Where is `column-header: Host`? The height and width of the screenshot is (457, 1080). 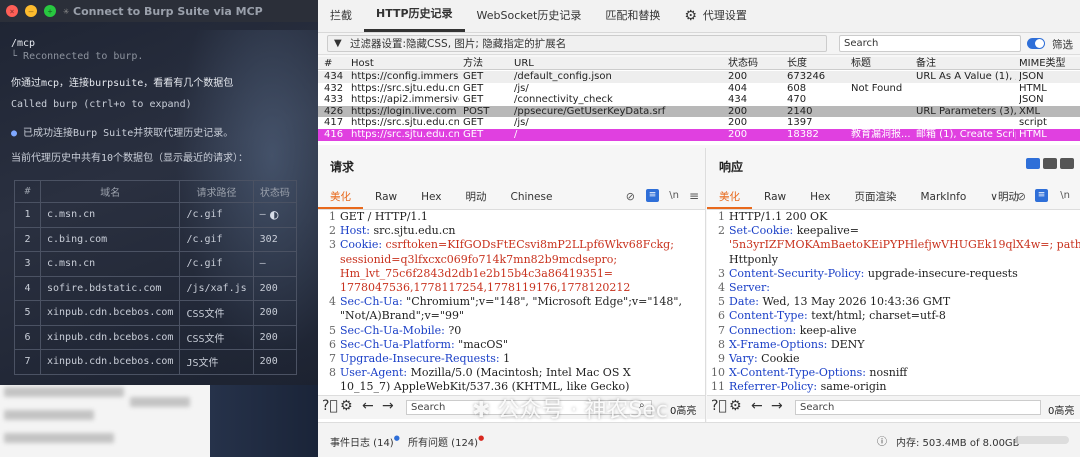
column-header: Host is located at coordinates (362, 63).